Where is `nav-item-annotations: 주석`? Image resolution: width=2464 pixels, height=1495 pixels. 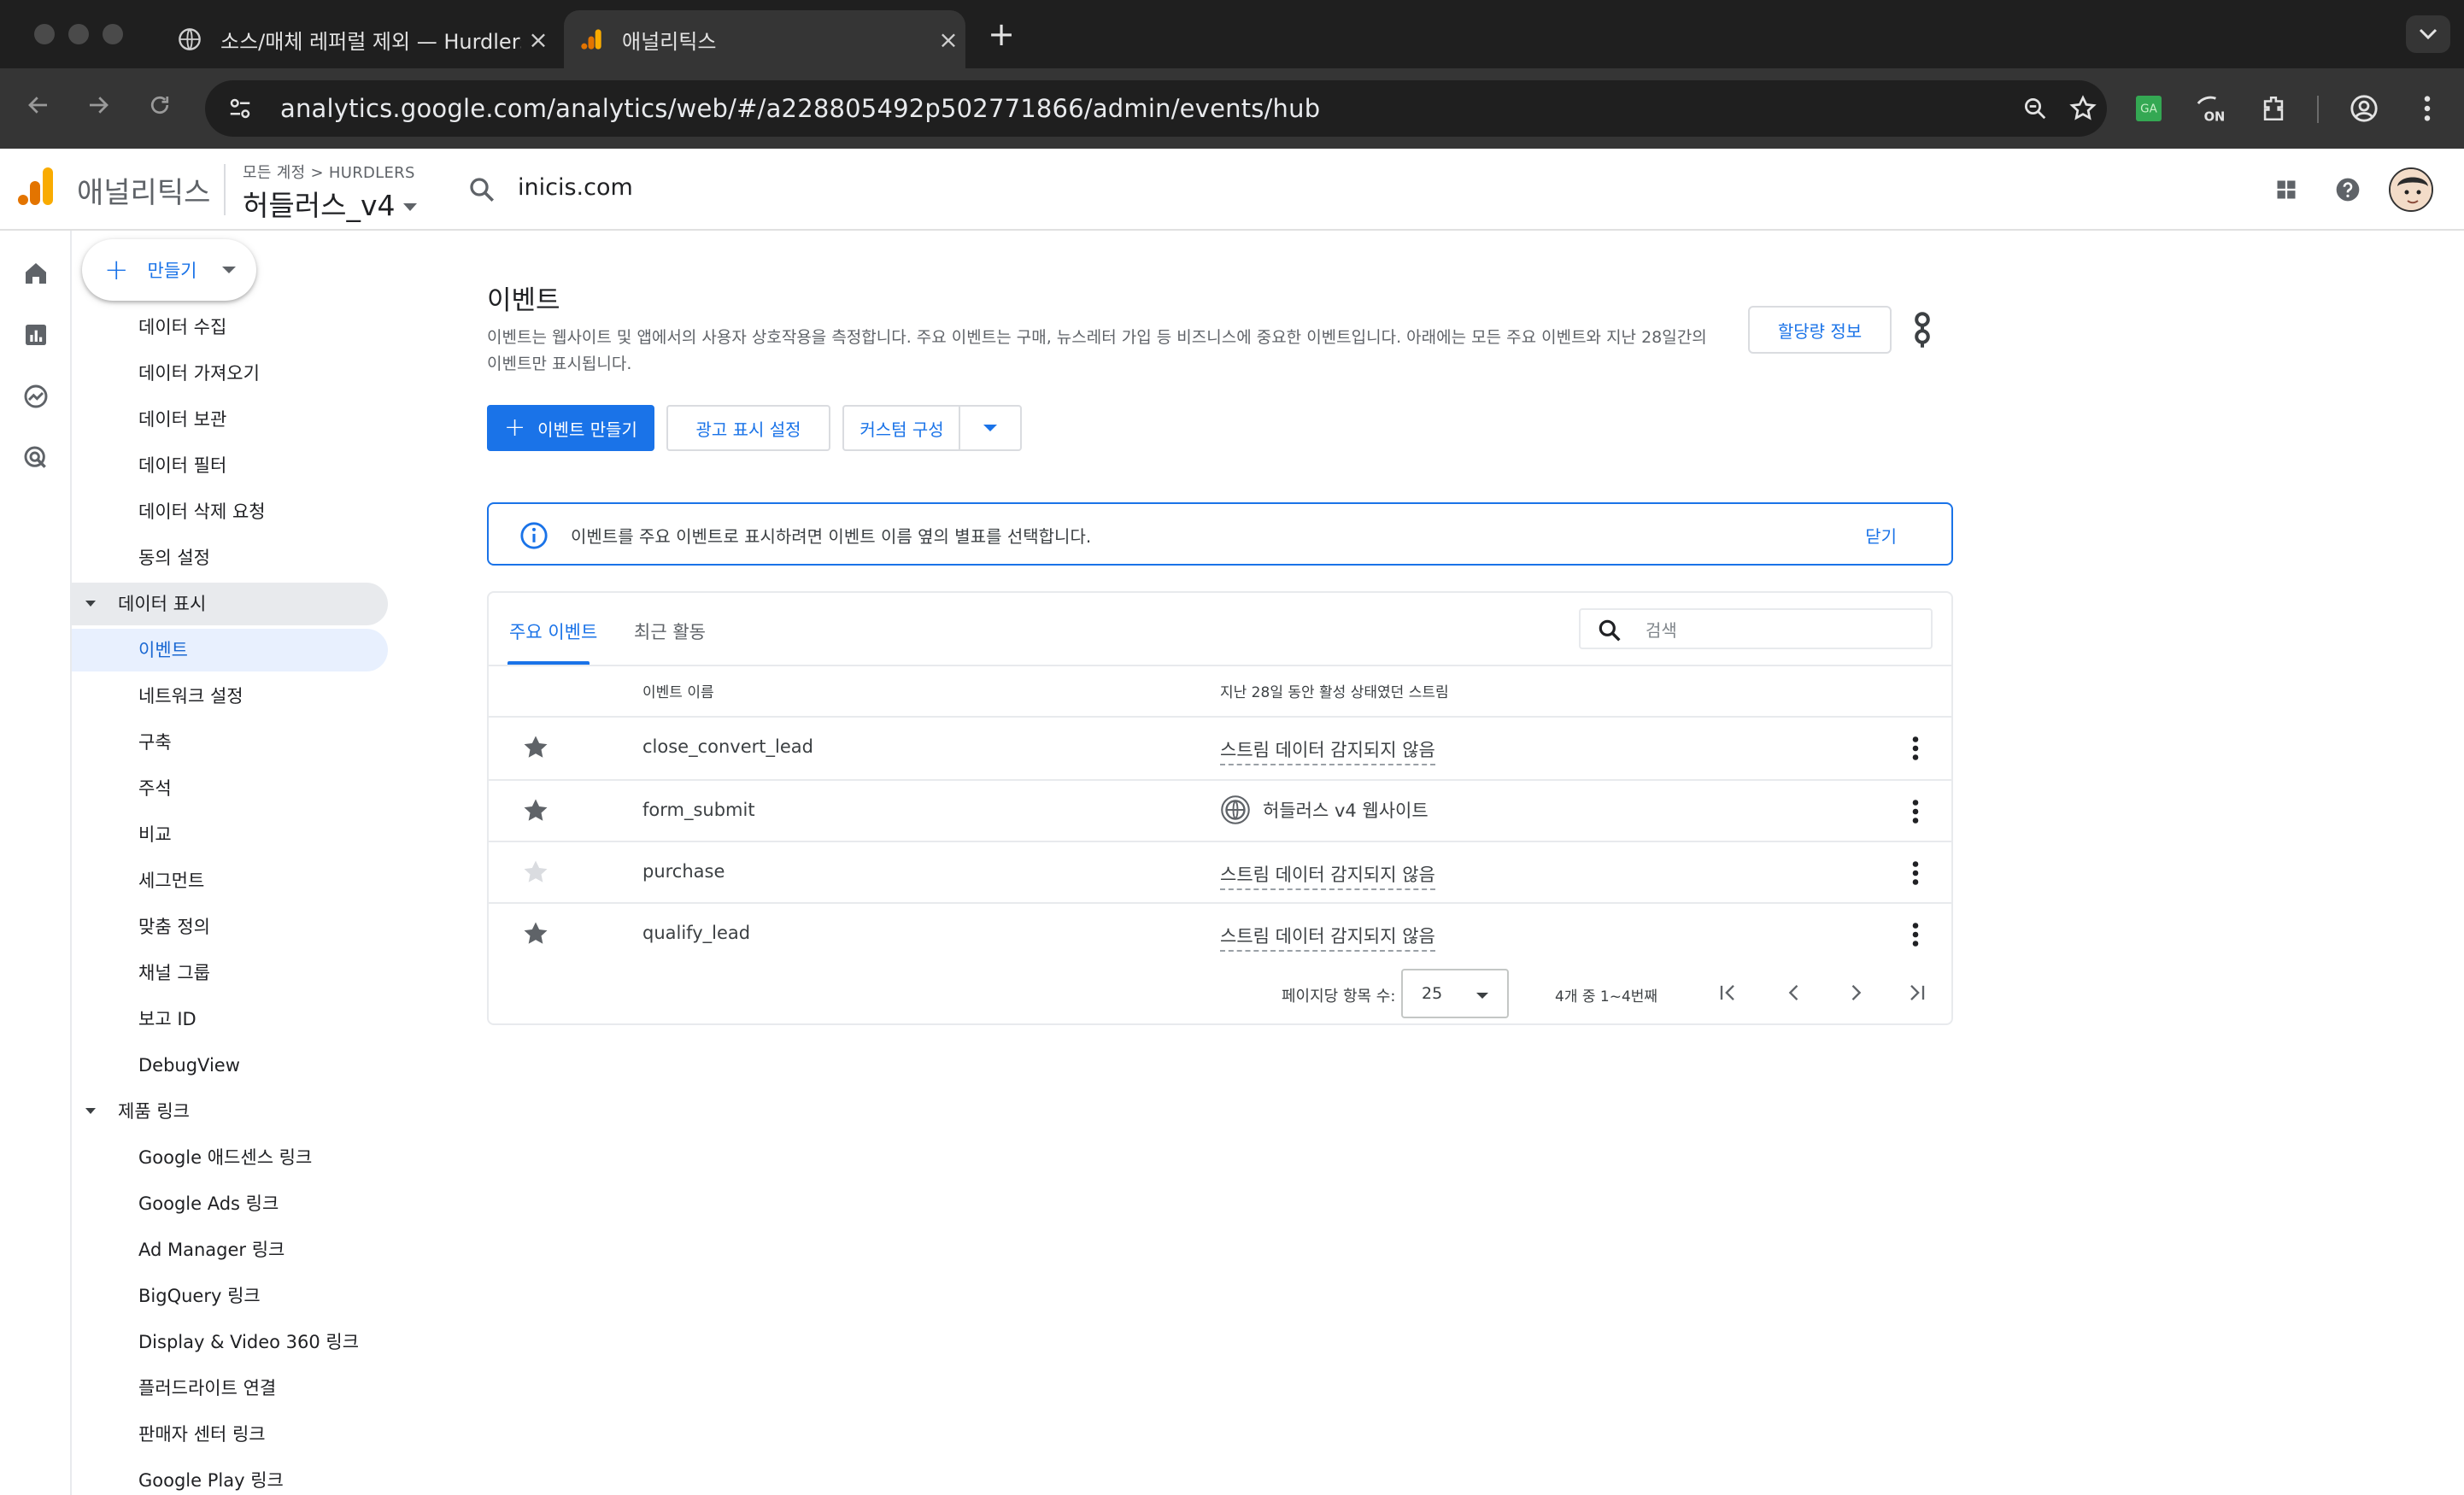 nav-item-annotations: 주석 is located at coordinates (155, 789).